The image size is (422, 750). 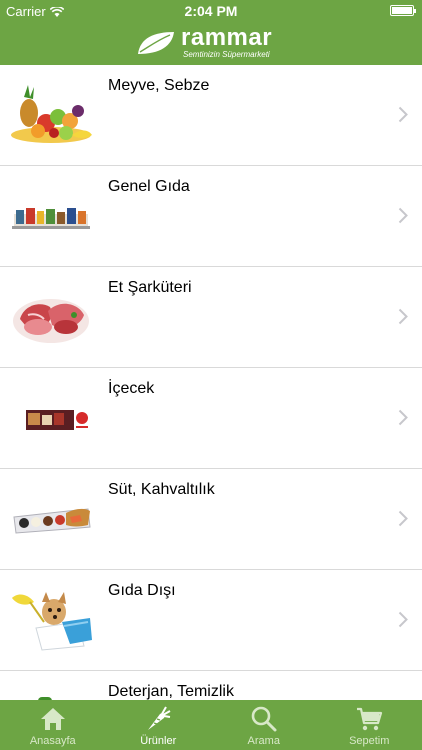 What do you see at coordinates (150, 287) in the screenshot?
I see `category-label: Et Şarküteri` at bounding box center [150, 287].